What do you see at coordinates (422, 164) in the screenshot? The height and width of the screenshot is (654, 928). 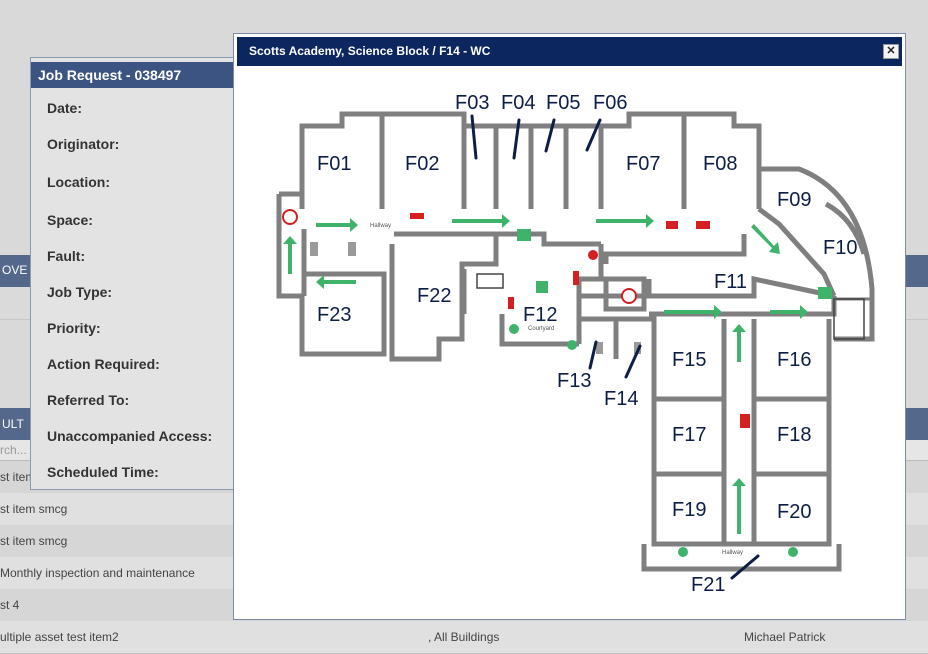 I see `room-label-f02: F02` at bounding box center [422, 164].